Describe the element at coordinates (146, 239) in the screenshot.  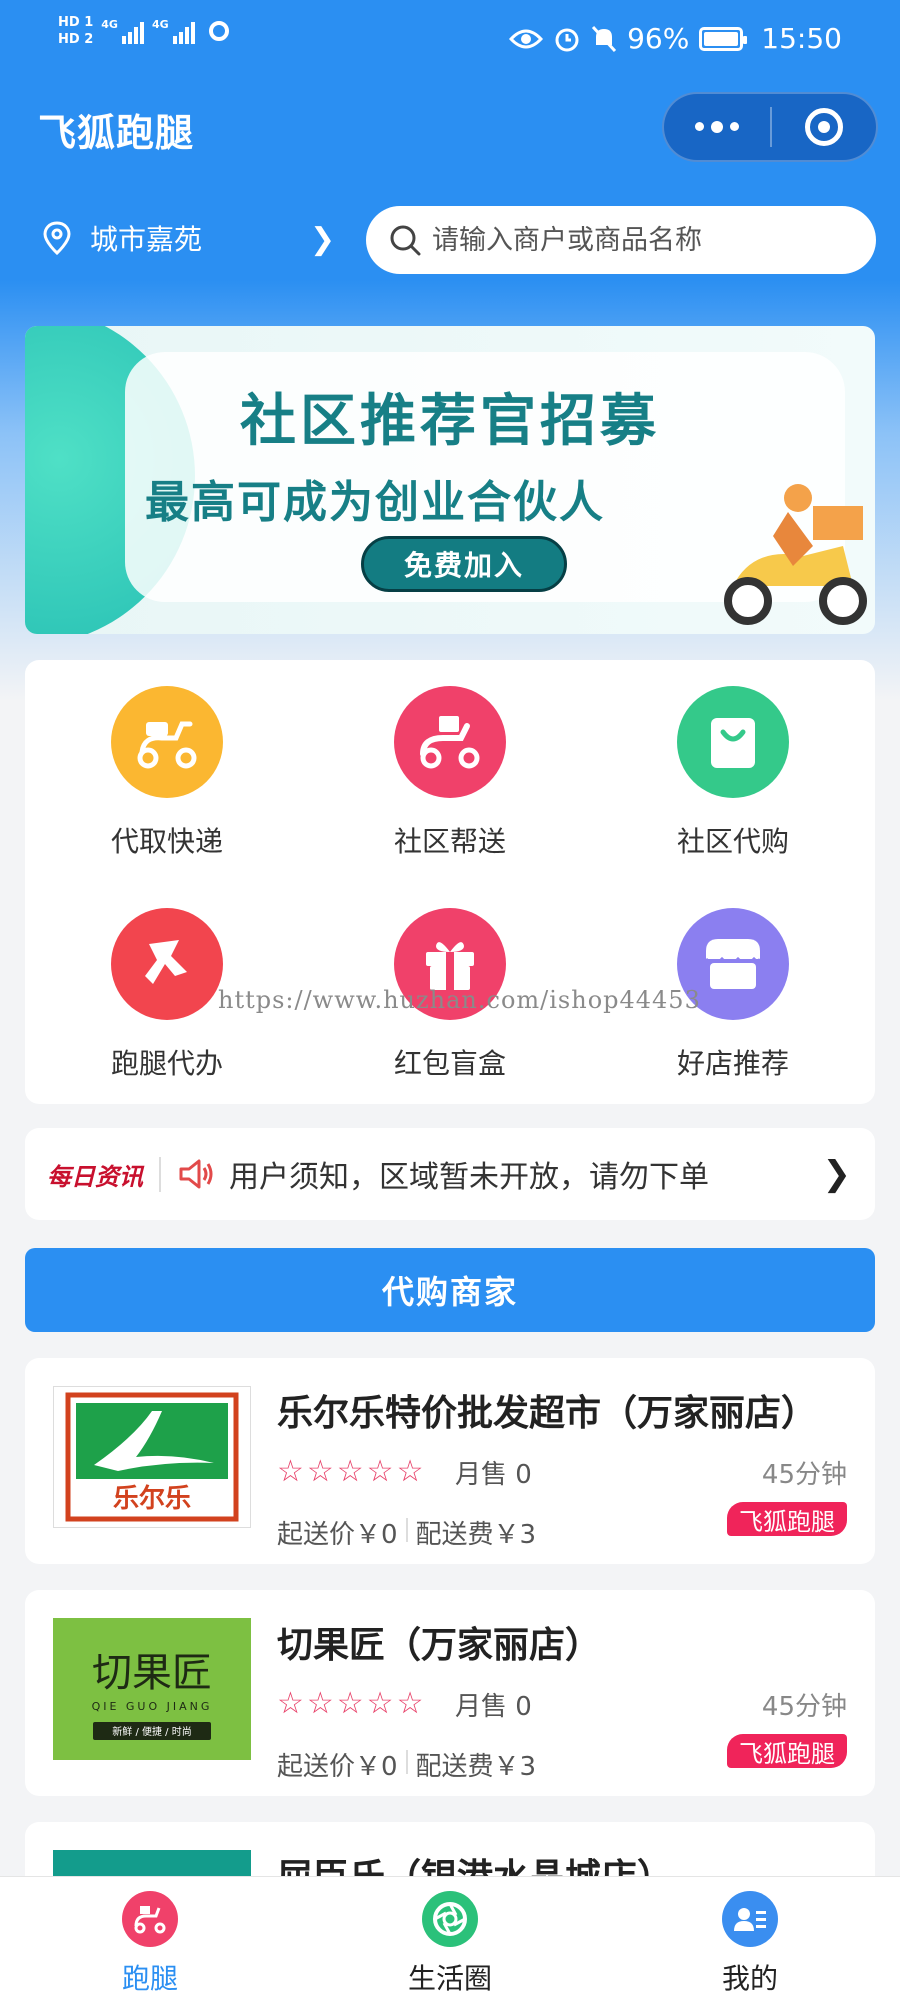
I see `location-name: 城市嘉苑` at that location.